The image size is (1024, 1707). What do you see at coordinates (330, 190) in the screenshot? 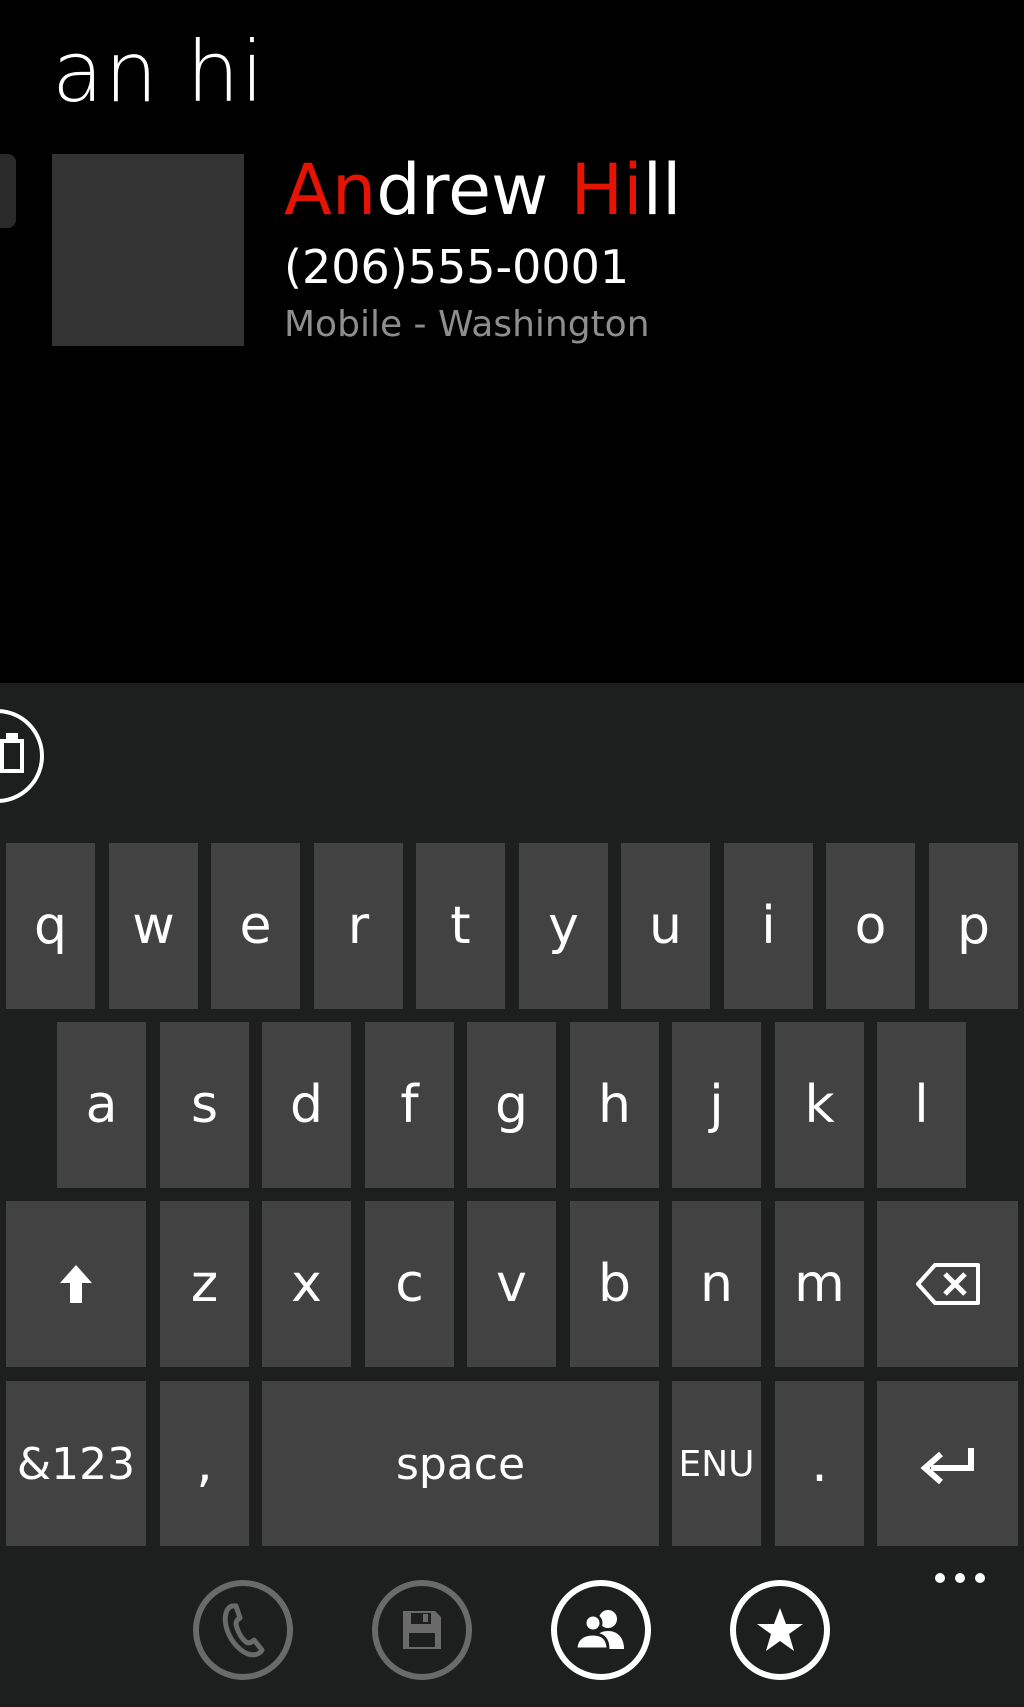
I see `contact-name-match: An` at bounding box center [330, 190].